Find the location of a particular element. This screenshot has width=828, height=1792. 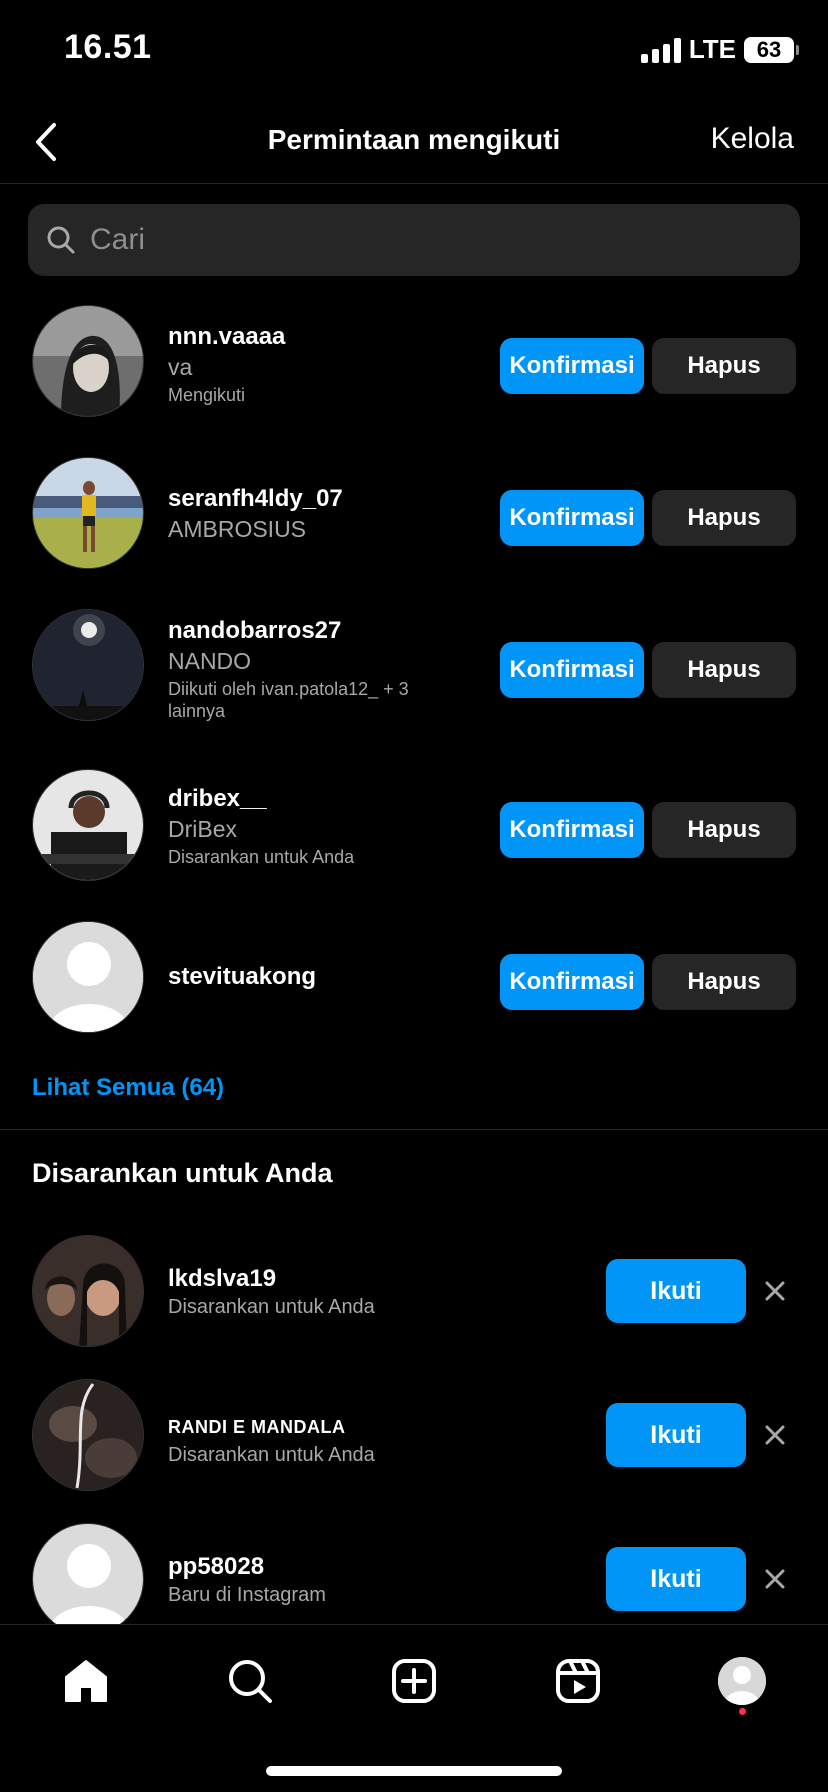

tab-search is located at coordinates (250, 1681).